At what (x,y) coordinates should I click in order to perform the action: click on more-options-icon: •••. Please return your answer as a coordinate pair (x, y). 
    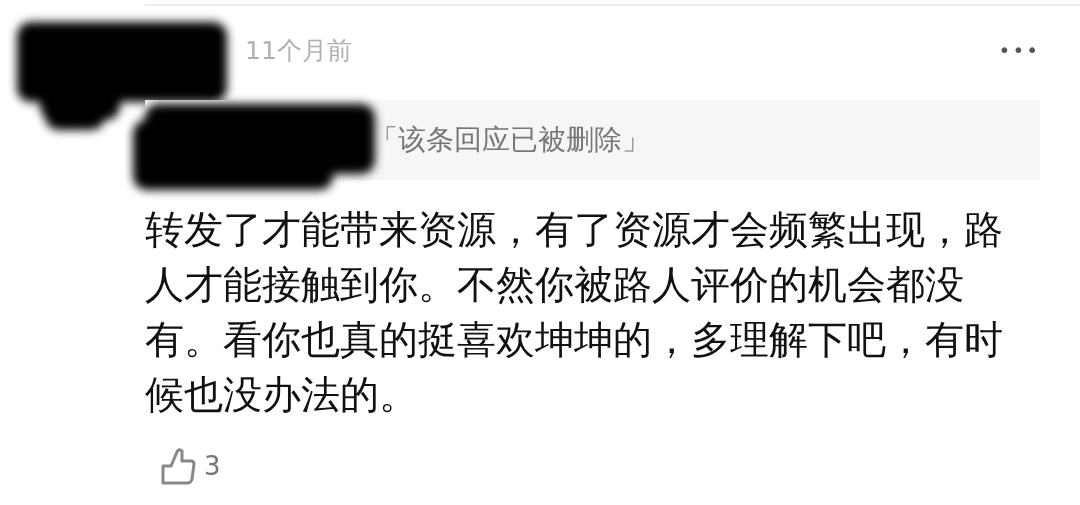
    Looking at the image, I should click on (1019, 50).